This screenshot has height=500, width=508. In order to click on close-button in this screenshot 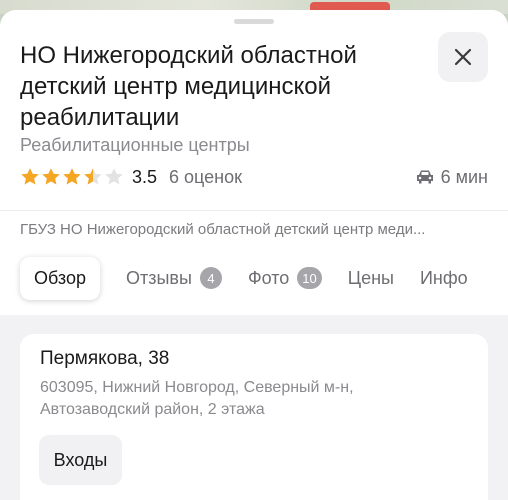, I will do `click(463, 57)`.